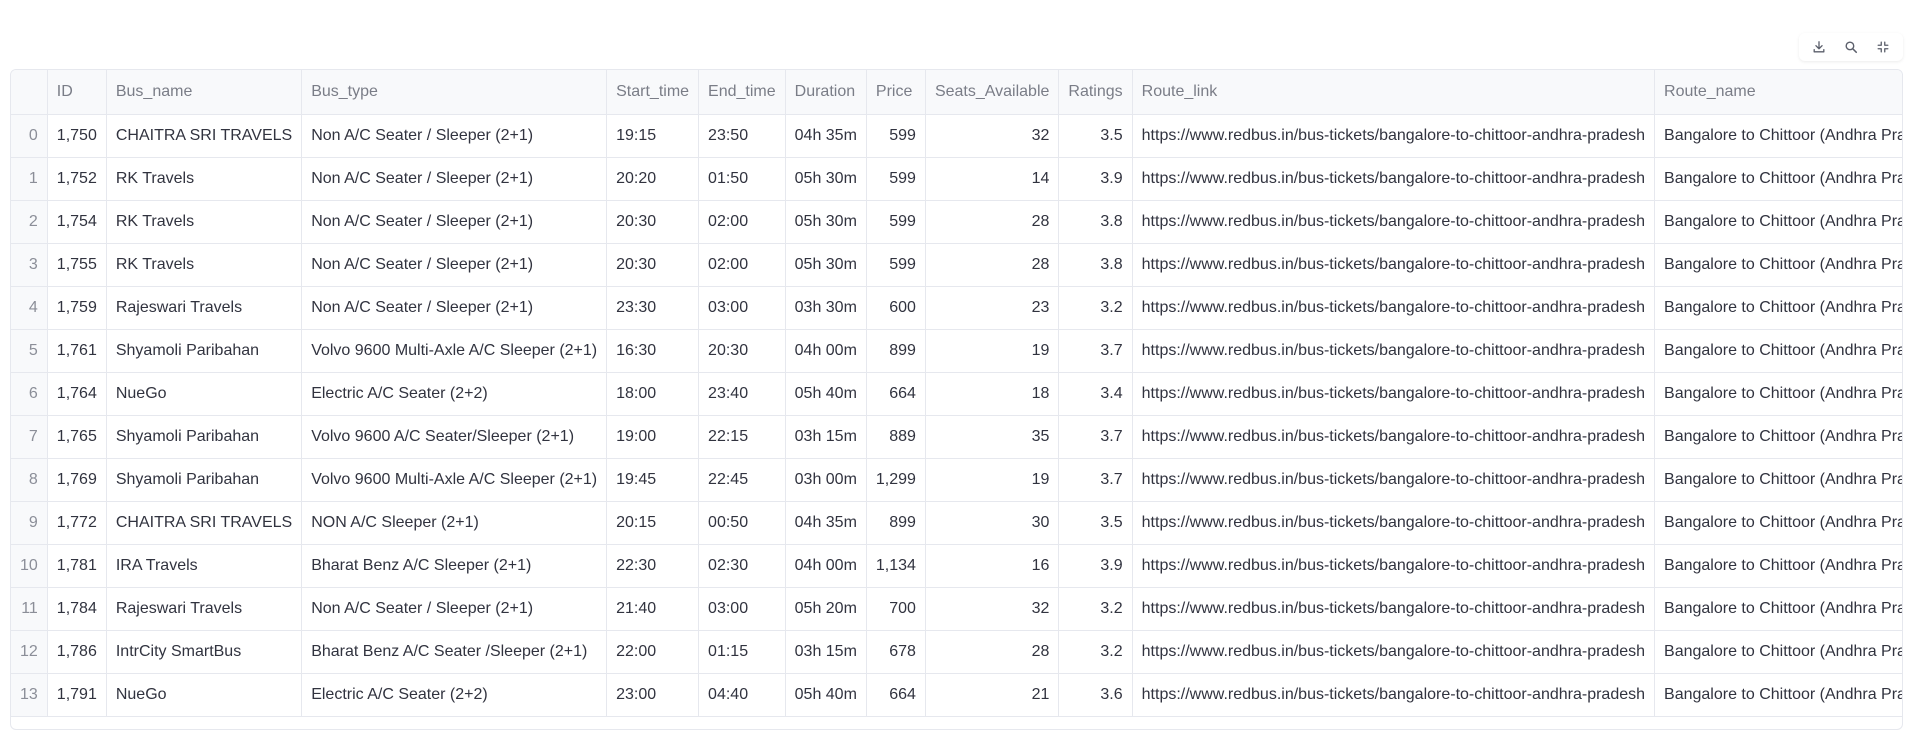  I want to click on column-header-price: Price, so click(896, 92).